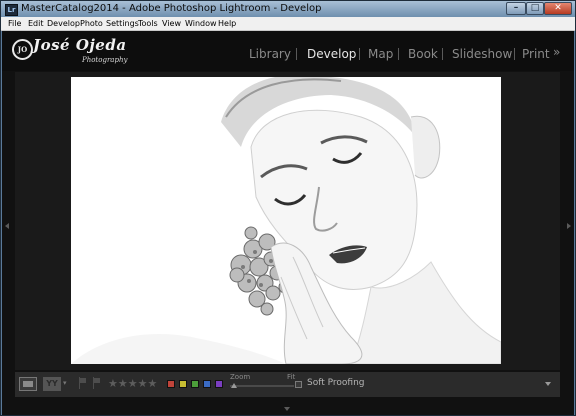 The width and height of the screenshot is (576, 416). Describe the element at coordinates (36, 23) in the screenshot. I see `menu-edit: Edit` at that location.